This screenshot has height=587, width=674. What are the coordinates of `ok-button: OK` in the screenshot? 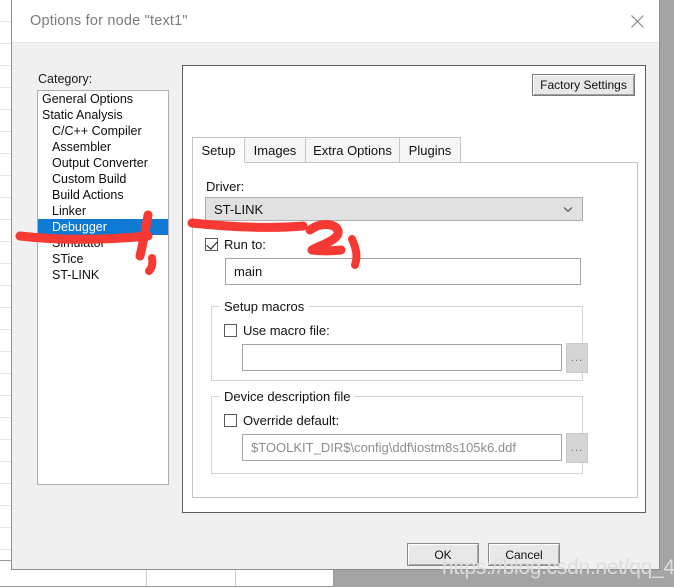 It's located at (443, 554).